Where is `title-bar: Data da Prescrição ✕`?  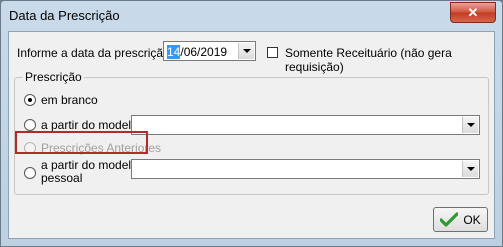
title-bar: Data da Prescrição ✕ is located at coordinates (251, 16).